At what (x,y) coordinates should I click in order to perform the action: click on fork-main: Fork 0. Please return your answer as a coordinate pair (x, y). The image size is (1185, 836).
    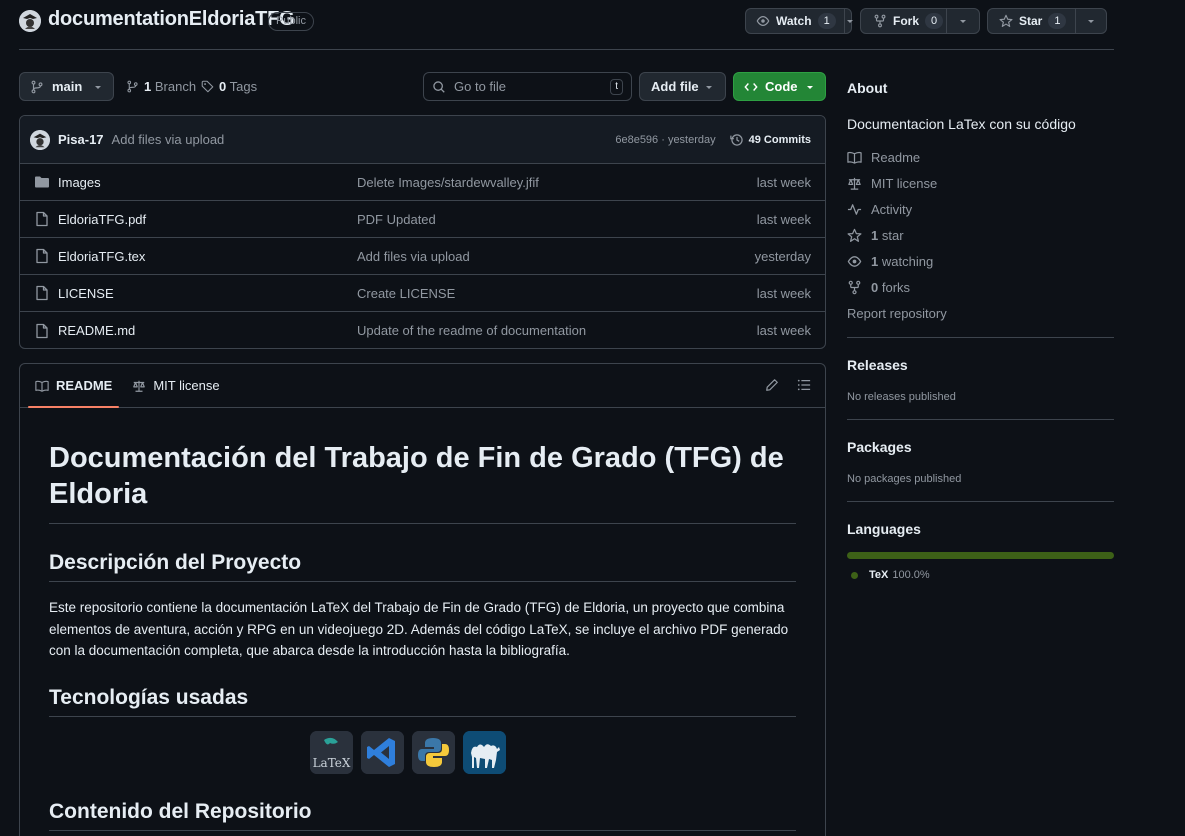
    Looking at the image, I should click on (904, 21).